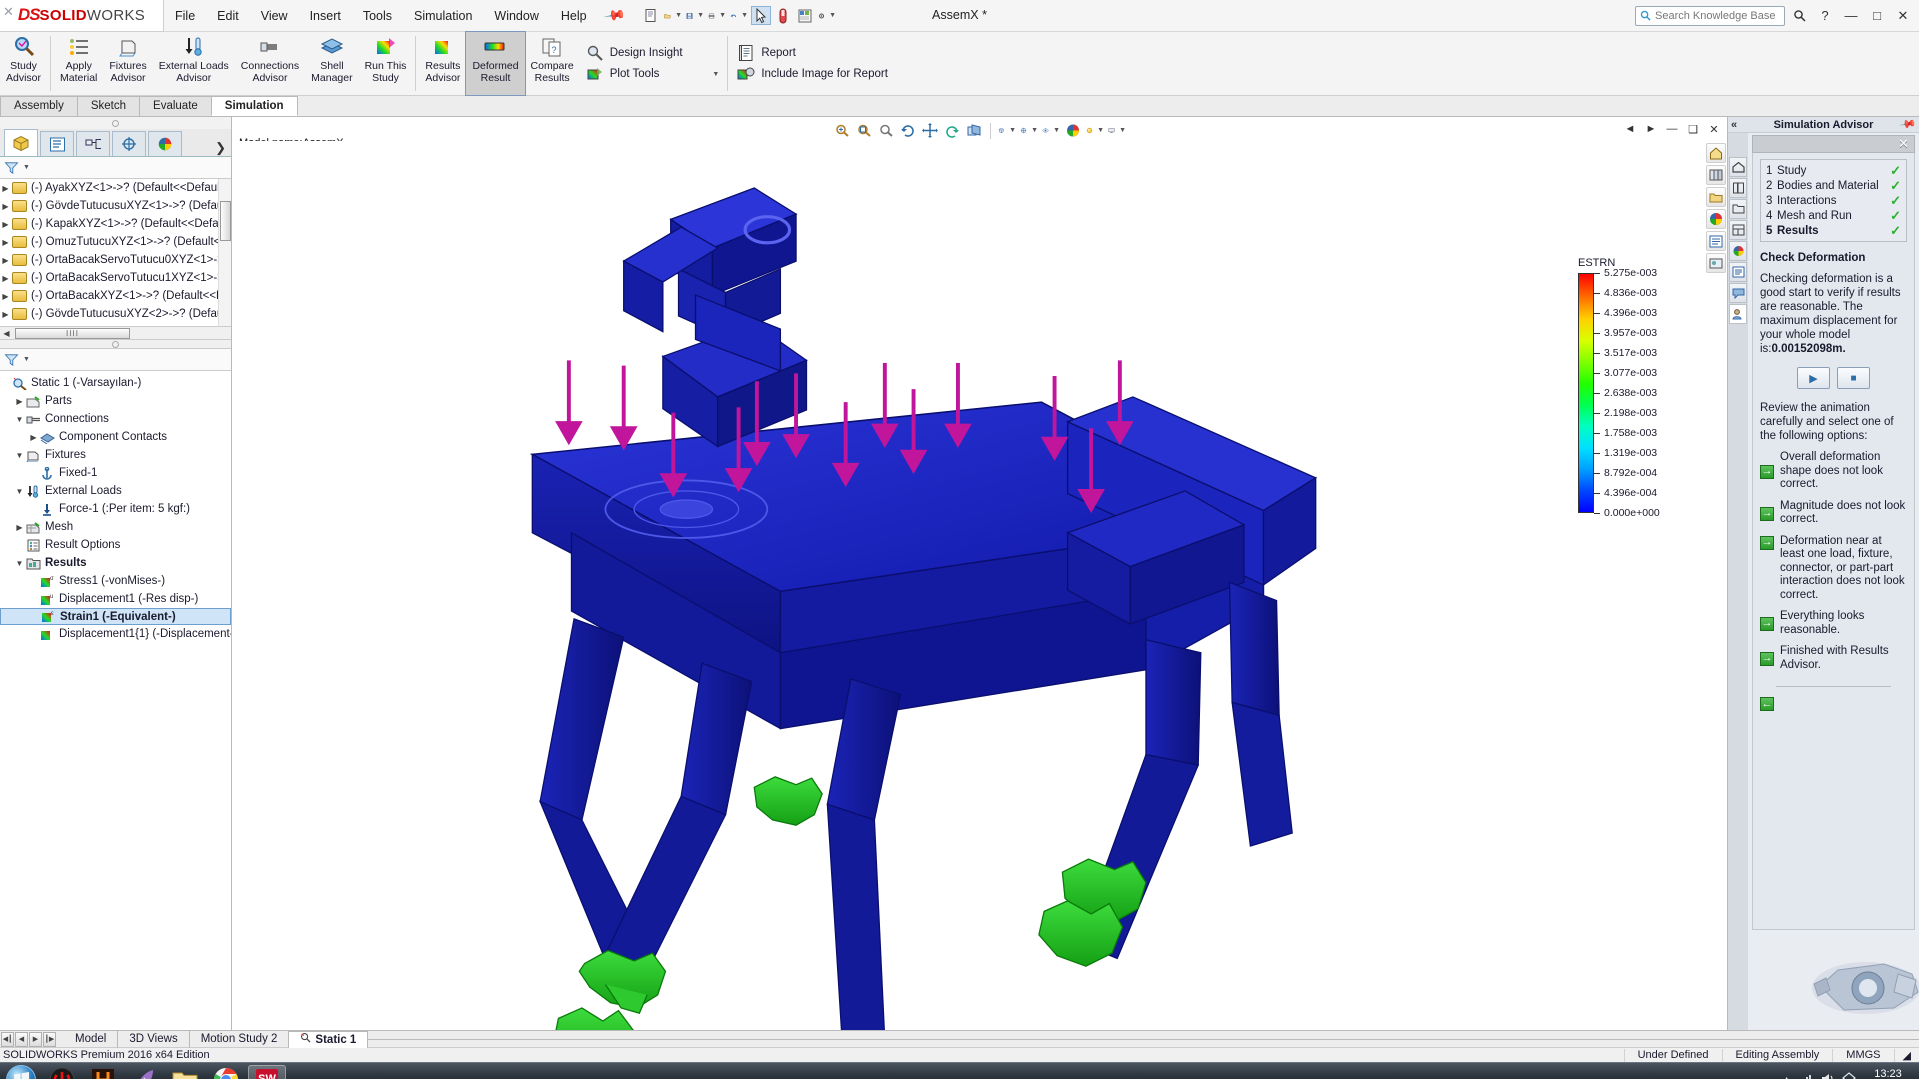 The image size is (1919, 1079). Describe the element at coordinates (115, 242) in the screenshot. I see `feature-tree-row: ▶ (-) OmuzTutucuXYZ<1>->? (Default<<D` at that location.